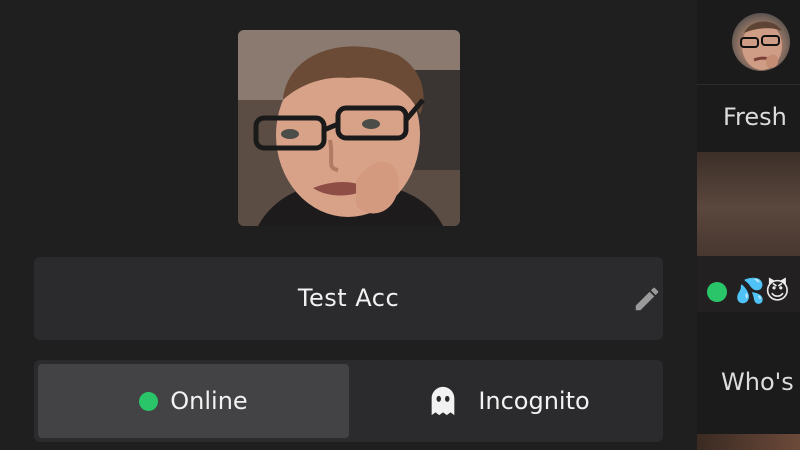 The image size is (800, 450). I want to click on who-thumbnail, so click(748, 442).